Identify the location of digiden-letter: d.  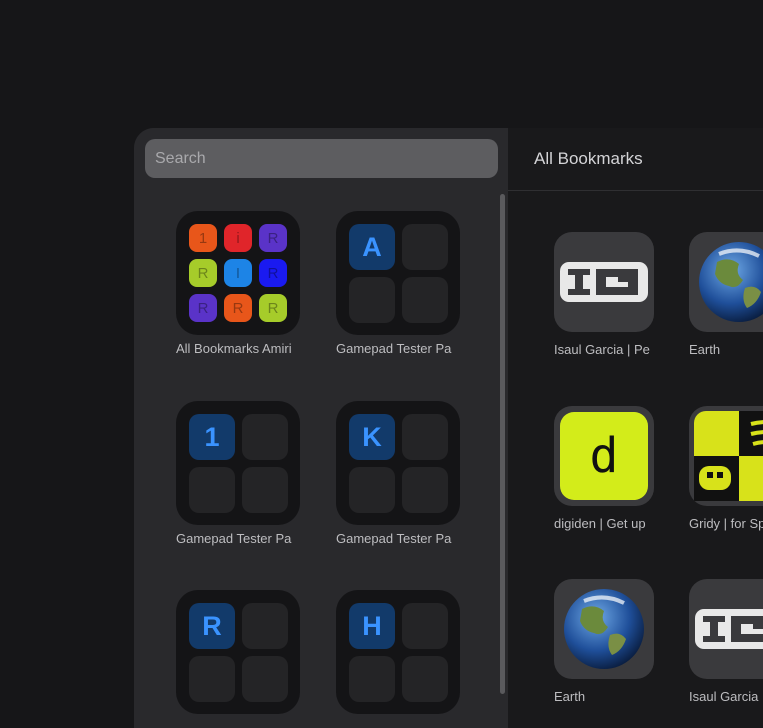
(604, 456).